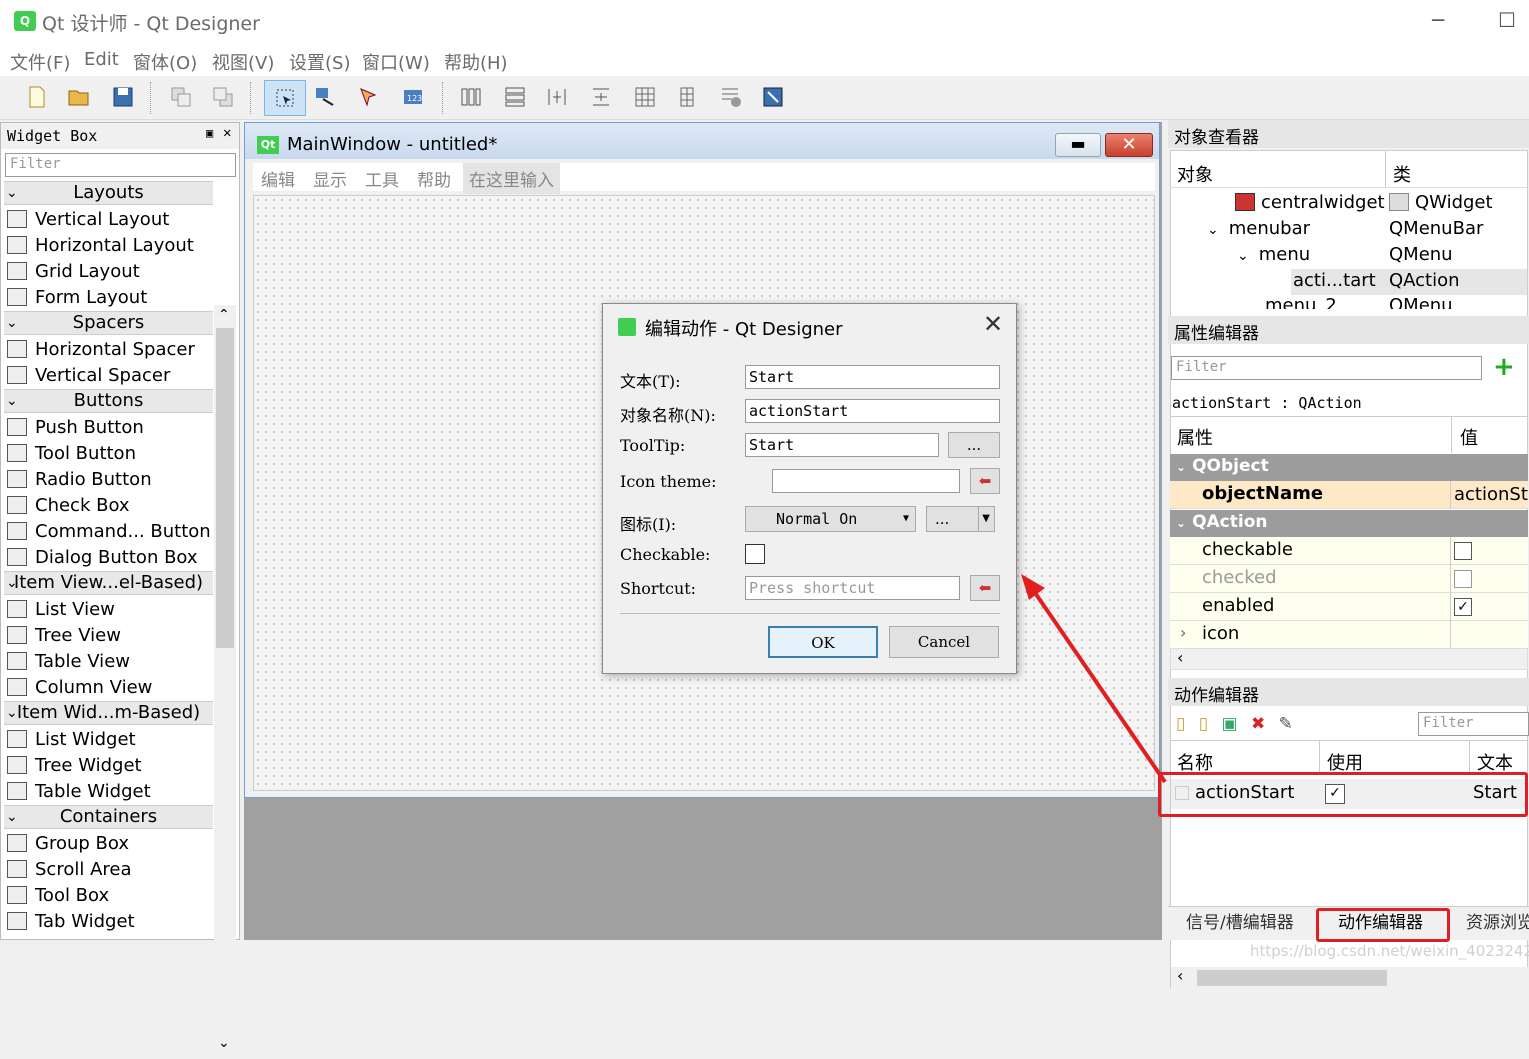  Describe the element at coordinates (225, 488) in the screenshot. I see `scrollbar-thumb` at that location.